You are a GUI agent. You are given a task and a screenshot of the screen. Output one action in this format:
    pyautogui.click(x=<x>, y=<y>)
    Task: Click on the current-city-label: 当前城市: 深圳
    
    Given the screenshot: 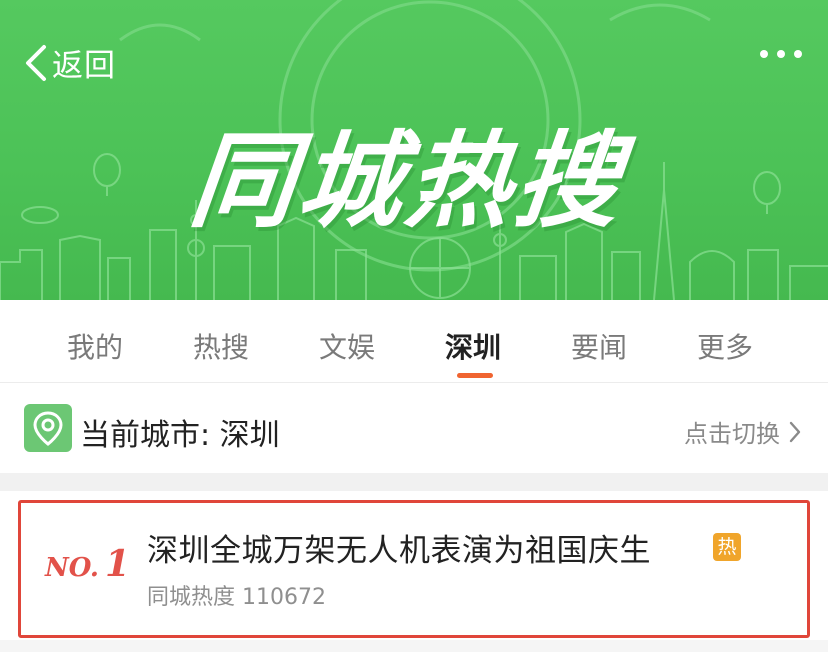 What is the action you would take?
    pyautogui.click(x=180, y=435)
    